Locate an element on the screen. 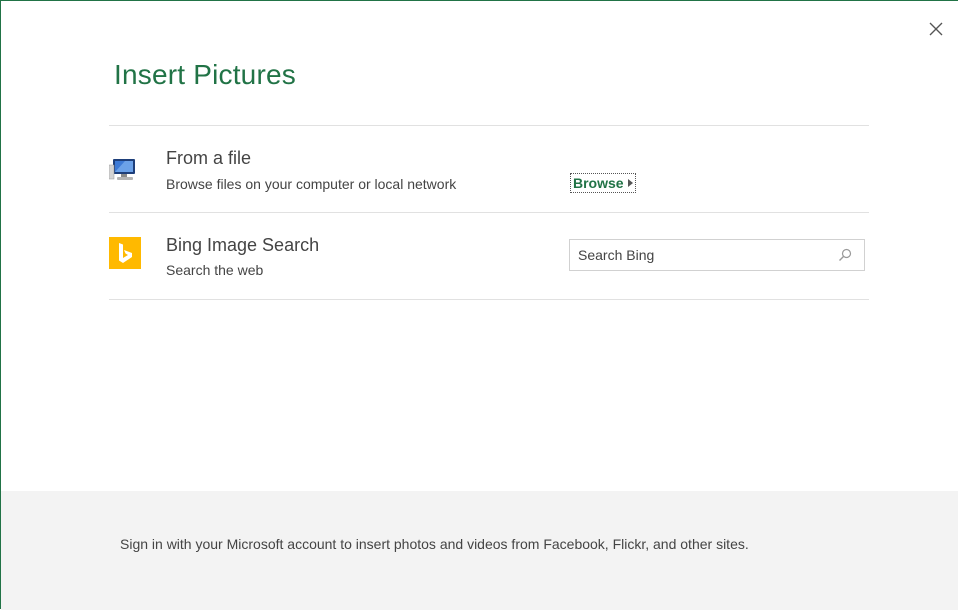 Image resolution: width=958 pixels, height=610 pixels. source-description: Search the web is located at coordinates (215, 270).